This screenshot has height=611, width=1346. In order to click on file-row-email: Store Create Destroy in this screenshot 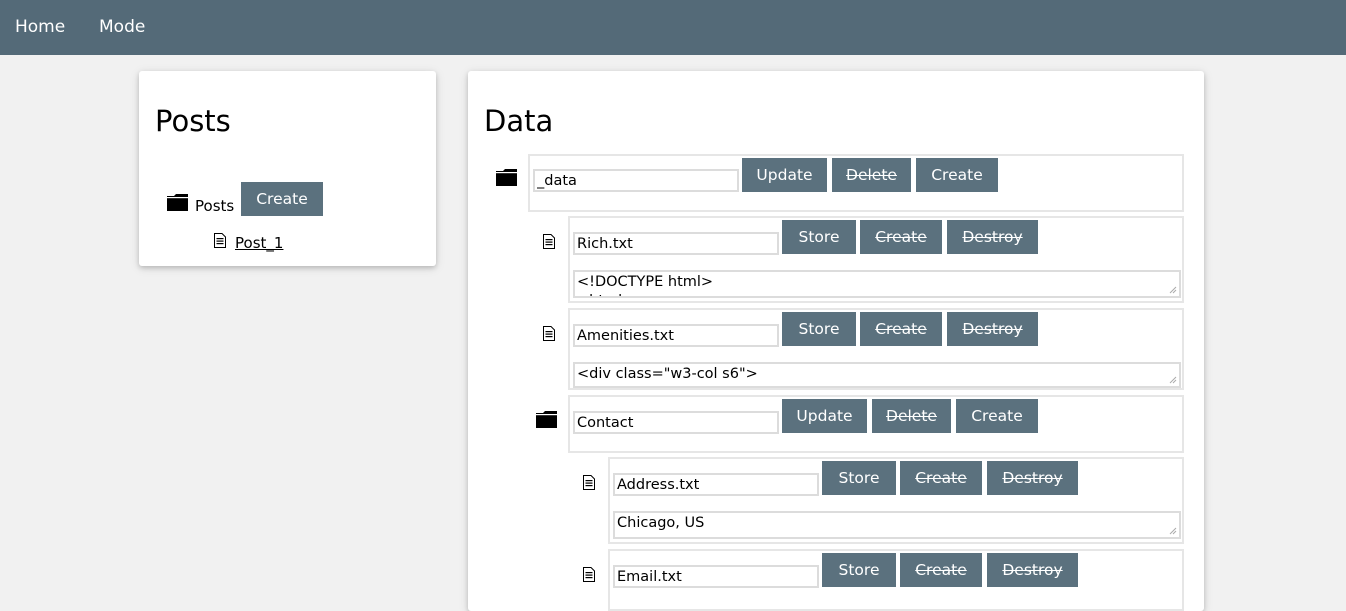, I will do `click(896, 580)`.